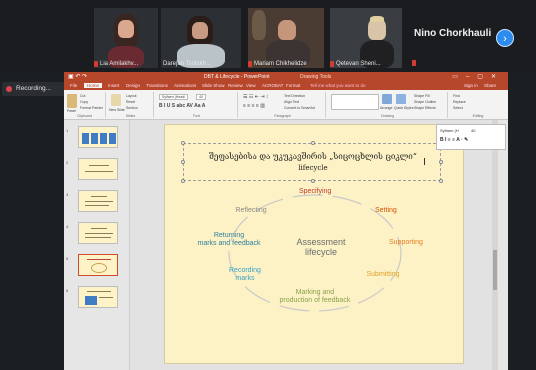 Image resolution: width=536 pixels, height=370 pixels. I want to click on new-slide-icon, so click(116, 100).